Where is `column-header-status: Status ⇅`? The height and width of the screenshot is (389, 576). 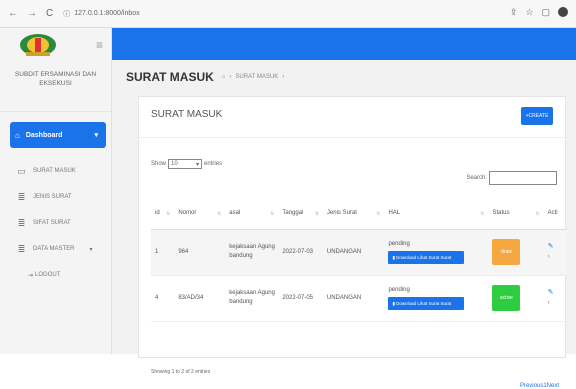
column-header-status: Status ⇅ is located at coordinates (516, 213).